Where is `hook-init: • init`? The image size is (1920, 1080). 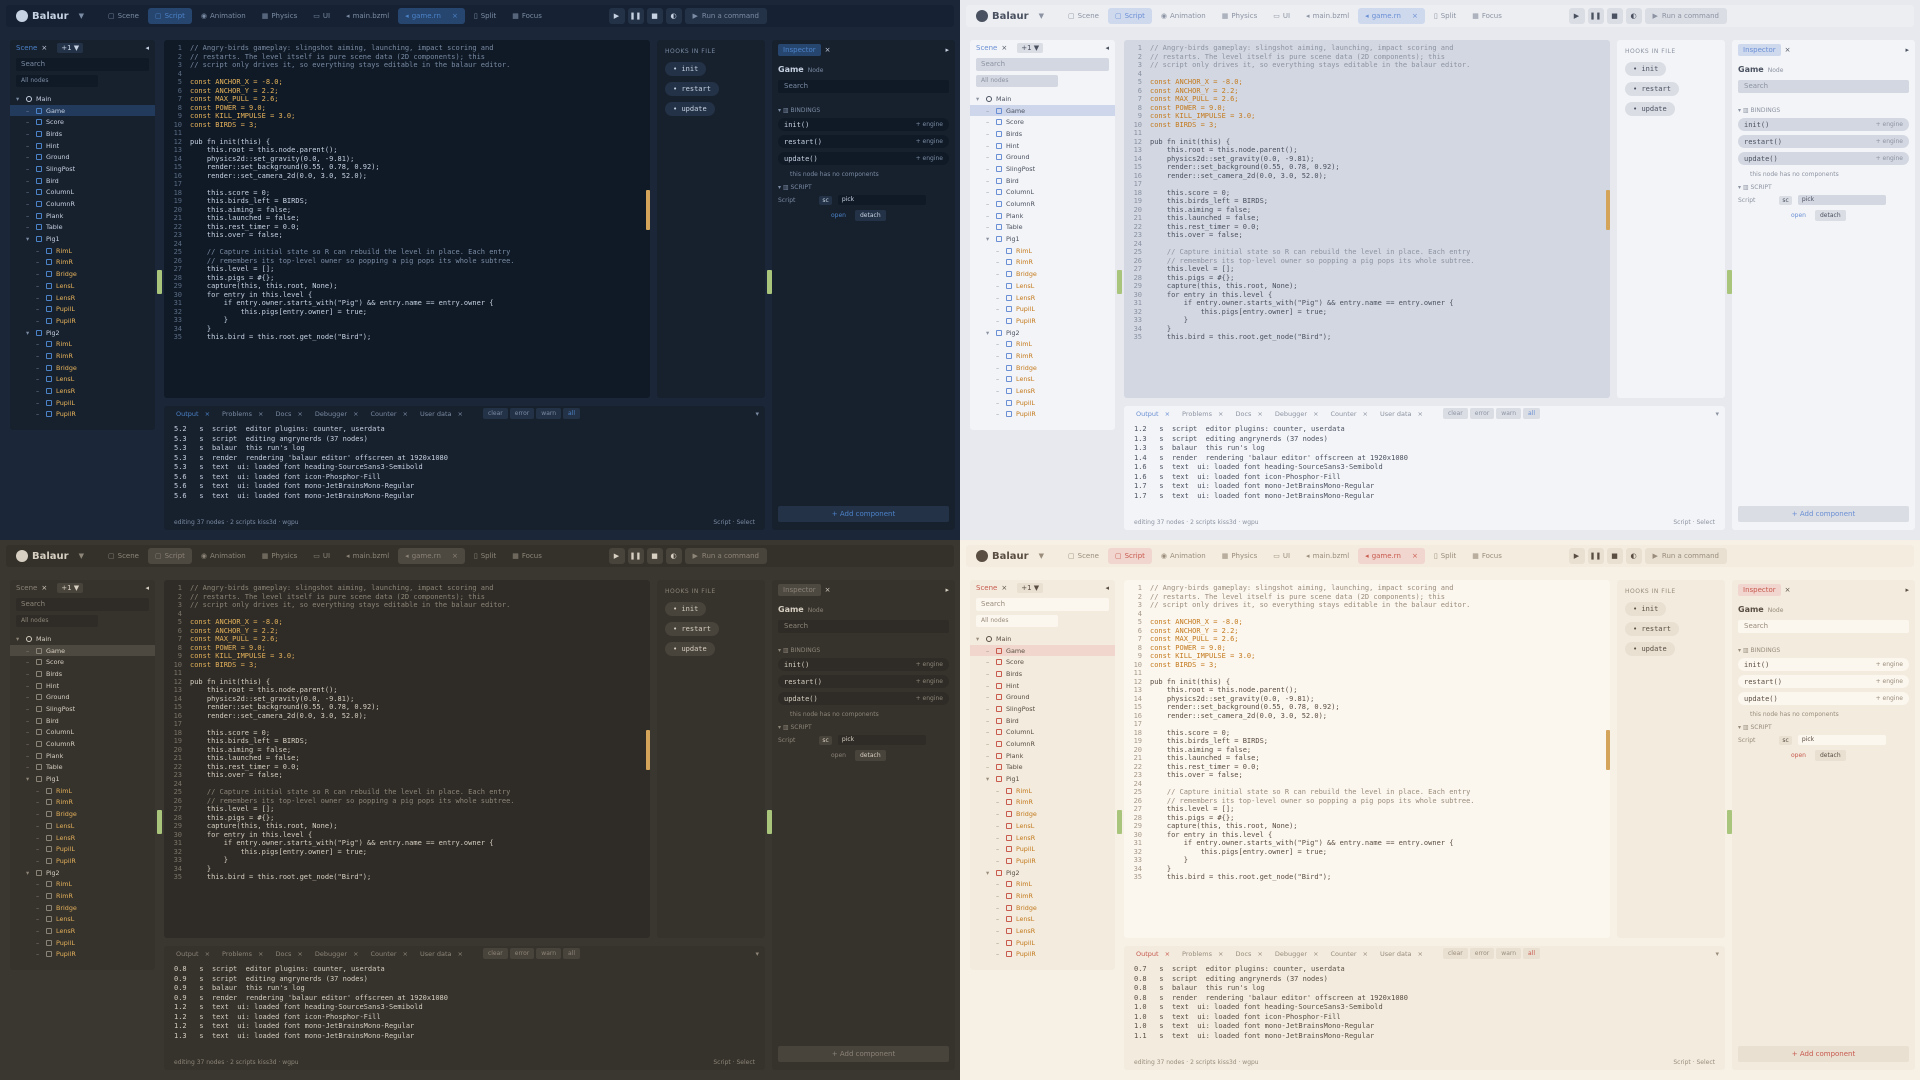
hook-init: • init is located at coordinates (686, 69).